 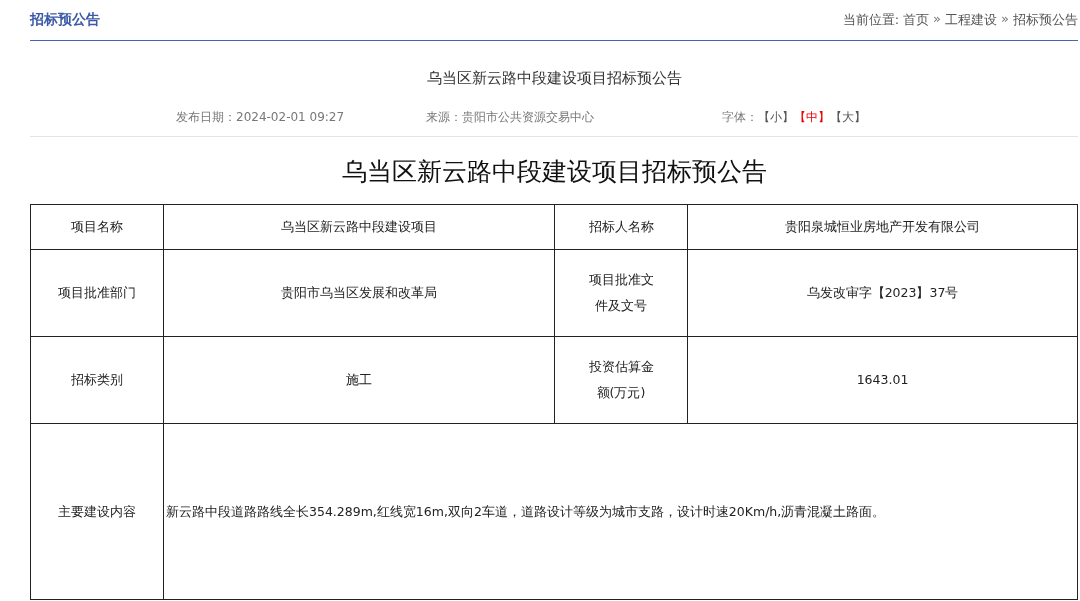 I want to click on font-size-option: 【中】, so click(x=812, y=118).